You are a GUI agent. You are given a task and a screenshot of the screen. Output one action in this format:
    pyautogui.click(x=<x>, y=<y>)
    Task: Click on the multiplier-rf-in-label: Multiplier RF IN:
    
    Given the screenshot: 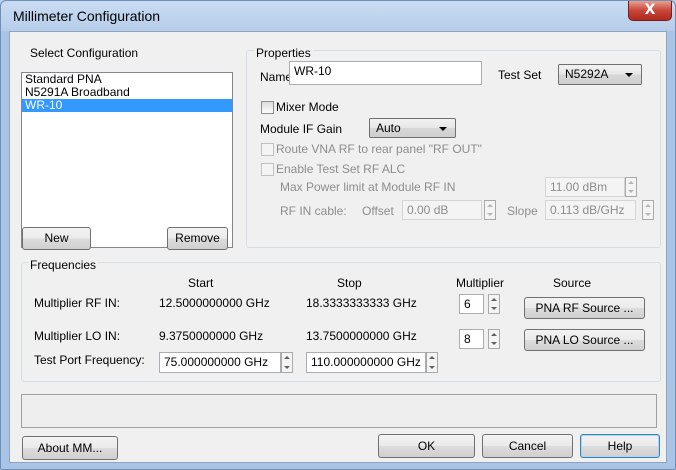 What is the action you would take?
    pyautogui.click(x=77, y=303)
    